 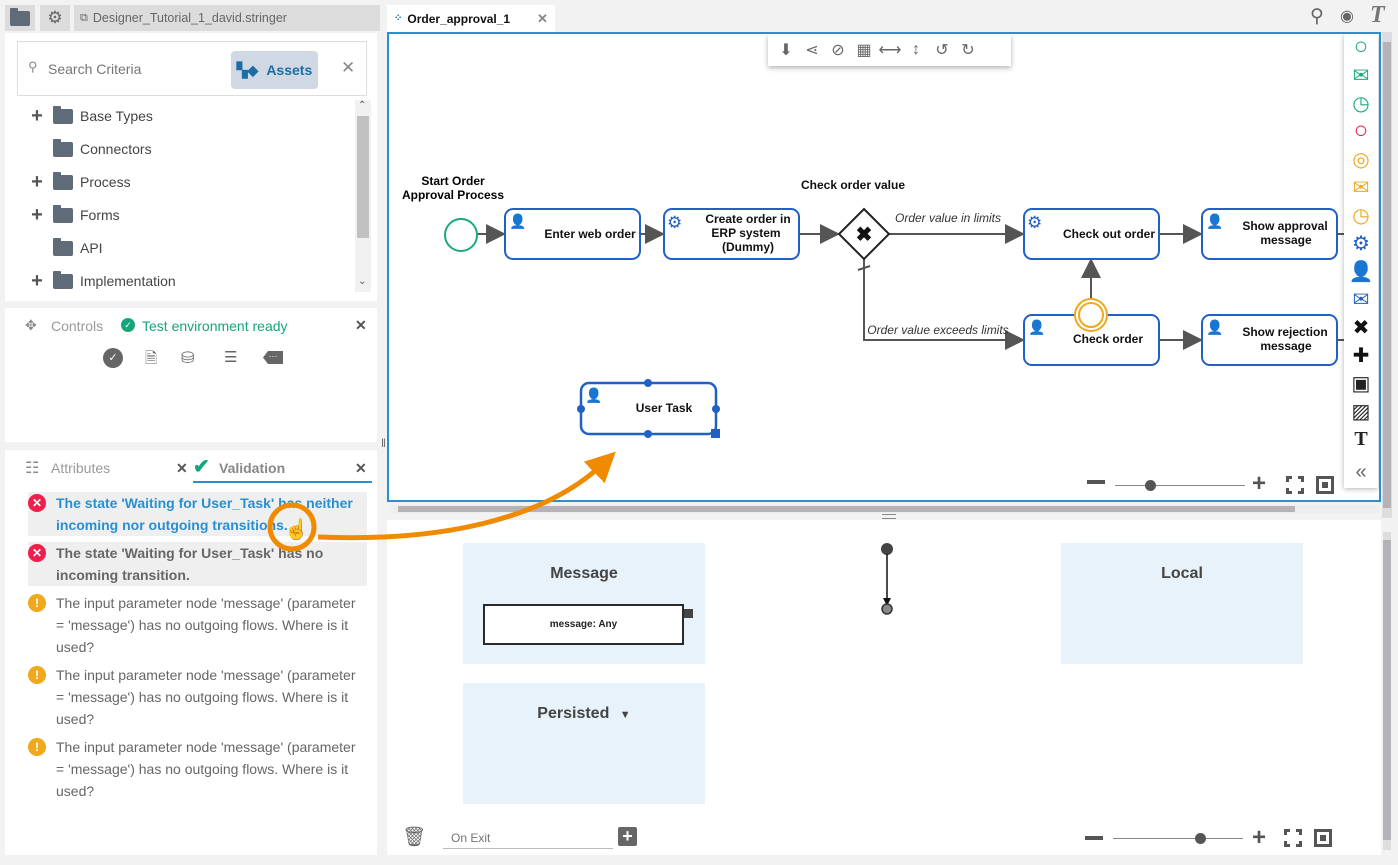 What do you see at coordinates (916, 50) in the screenshot?
I see `fit-height-icon: ↕` at bounding box center [916, 50].